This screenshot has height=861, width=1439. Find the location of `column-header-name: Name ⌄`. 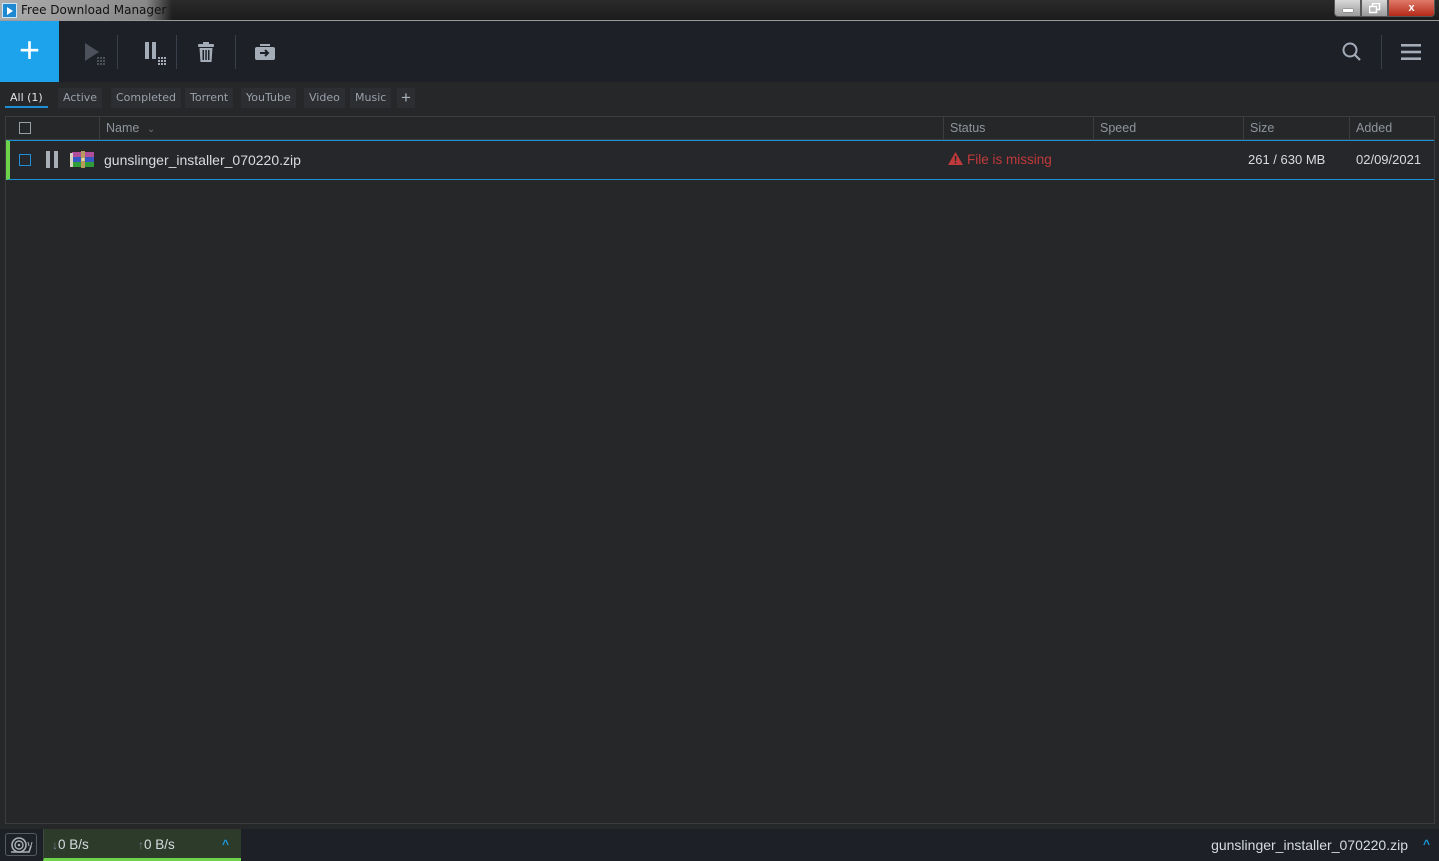

column-header-name: Name ⌄ is located at coordinates (521, 128).